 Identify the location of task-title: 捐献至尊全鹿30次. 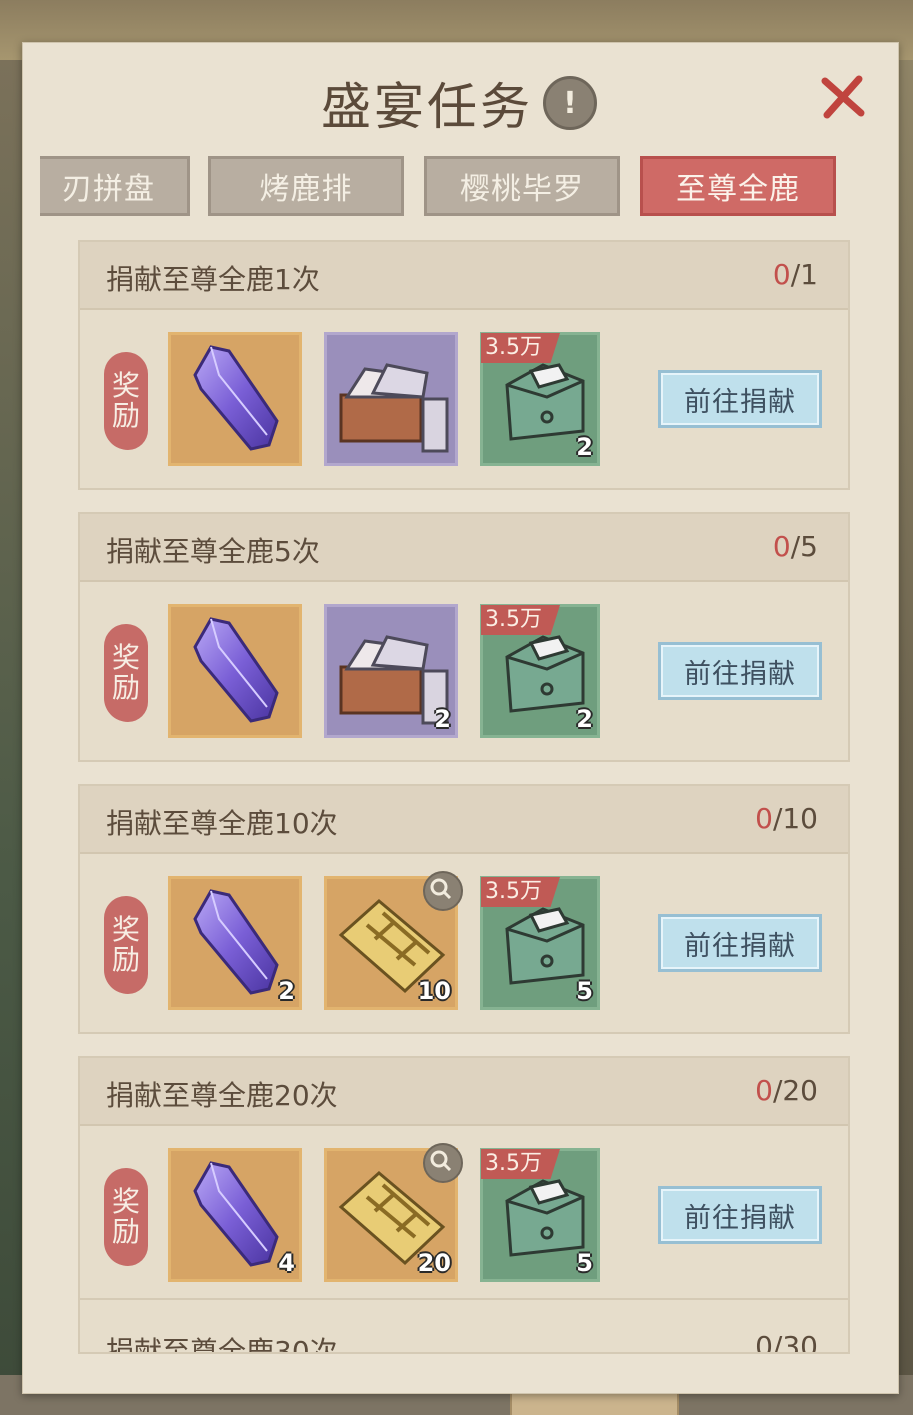
(222, 1344).